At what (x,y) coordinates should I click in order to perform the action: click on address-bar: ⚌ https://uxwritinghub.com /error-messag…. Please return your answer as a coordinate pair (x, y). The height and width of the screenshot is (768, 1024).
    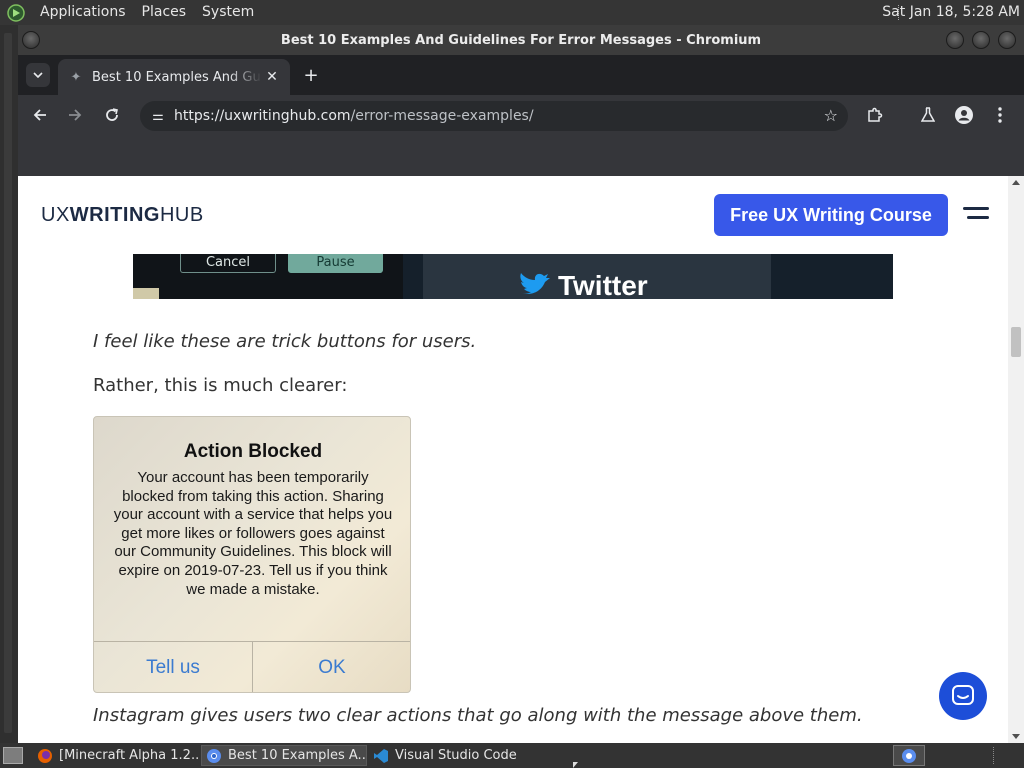
    Looking at the image, I should click on (494, 116).